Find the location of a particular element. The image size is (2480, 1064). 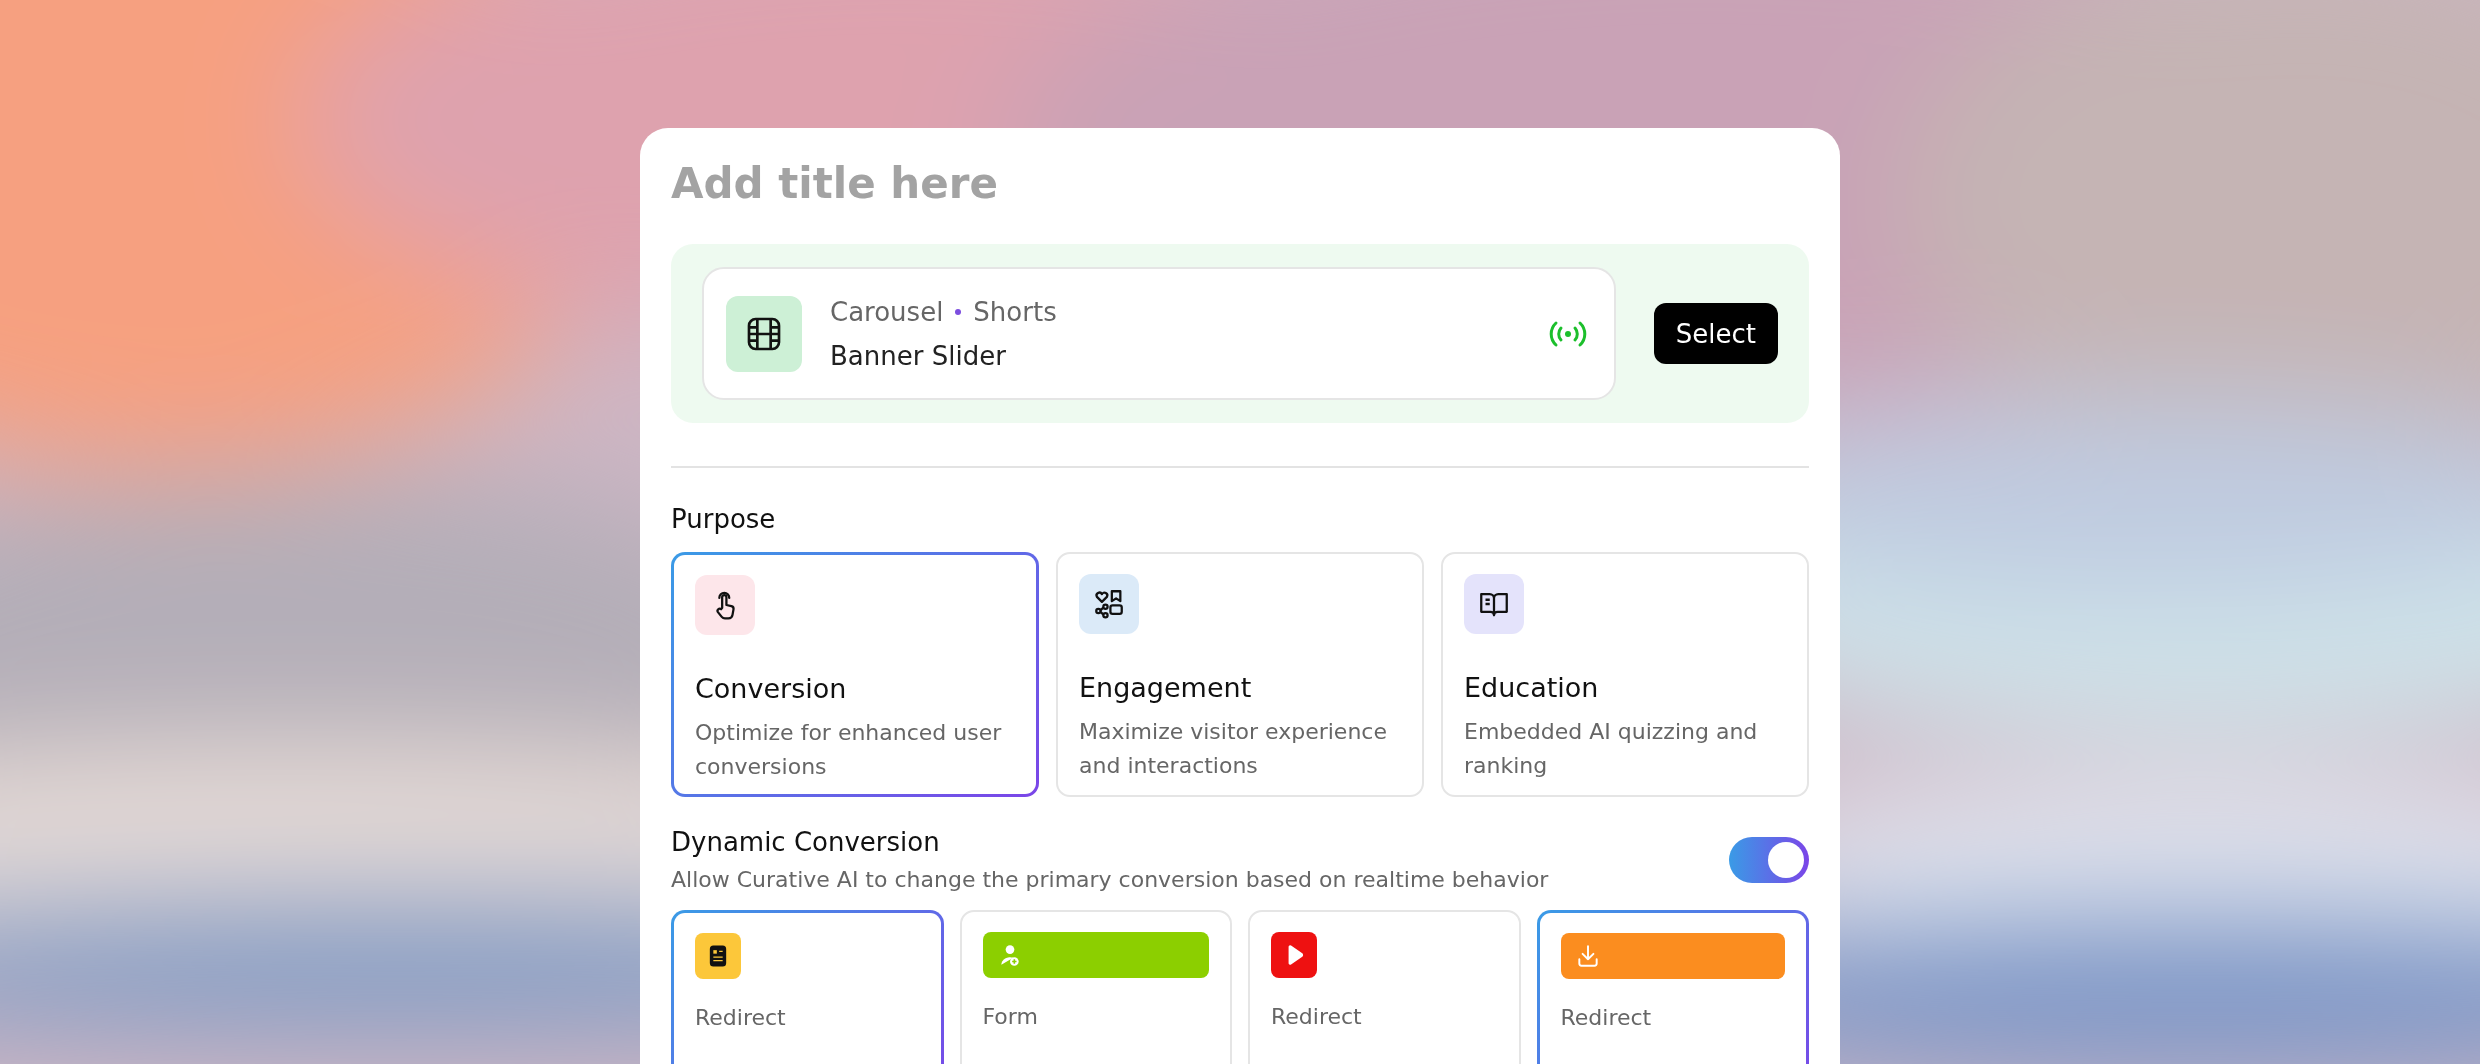

option-description: Optimize for enhanced user conversions is located at coordinates (849, 750).